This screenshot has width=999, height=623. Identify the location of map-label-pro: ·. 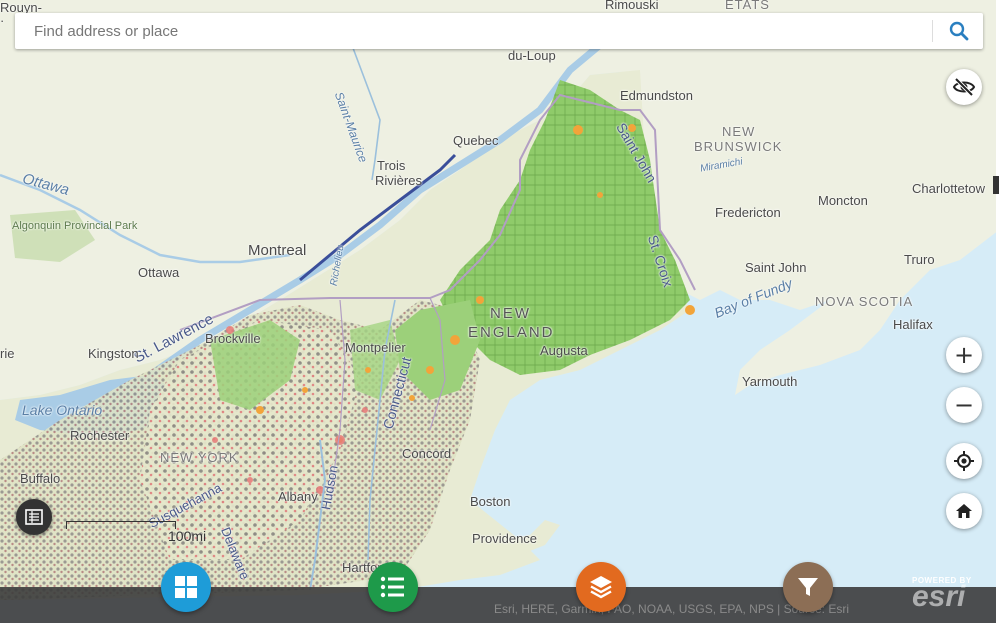
(2, 20).